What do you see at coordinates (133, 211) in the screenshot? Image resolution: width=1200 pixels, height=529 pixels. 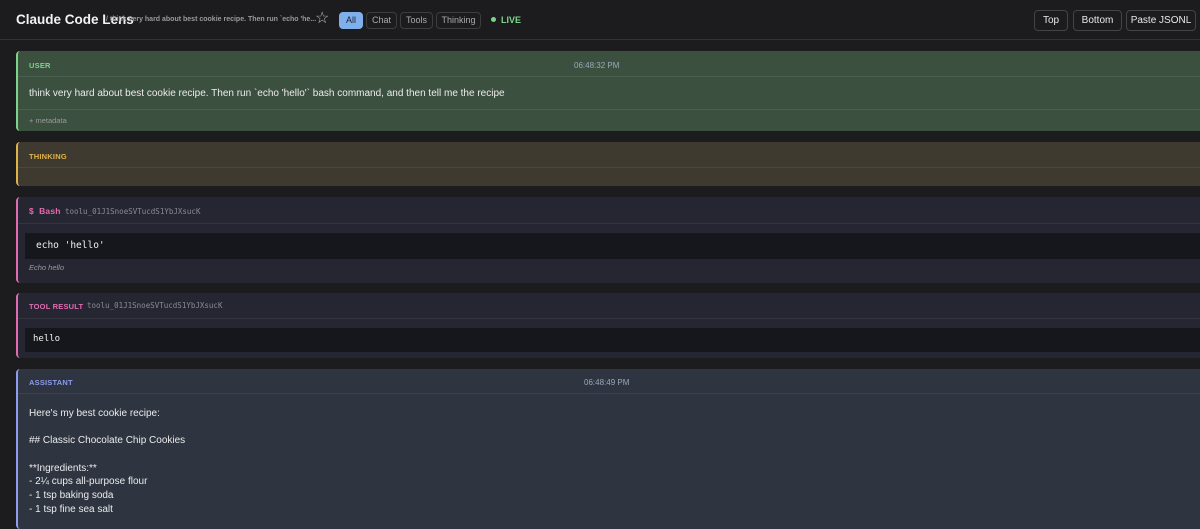 I see `bash-tool-id: toolu_01J1SnoeSVTucdS1YbJXsucK` at bounding box center [133, 211].